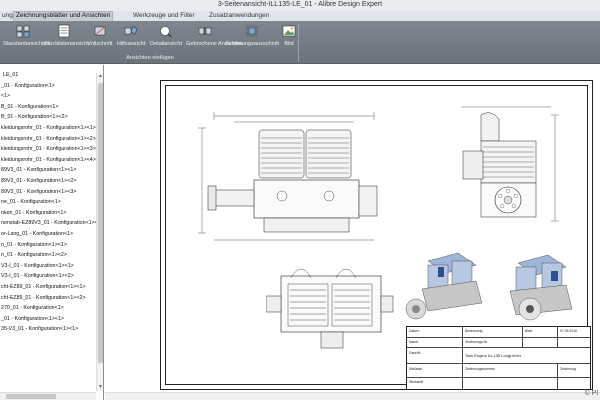  I want to click on full-section-button: Vollschnitt, so click(100, 38).